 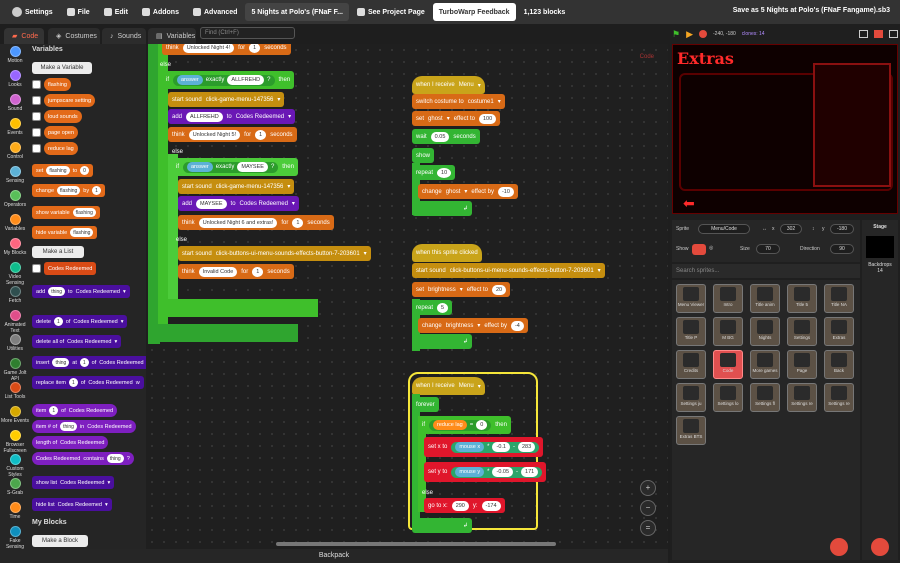 I want to click on category-animated-text: Animated Text, so click(x=15, y=321).